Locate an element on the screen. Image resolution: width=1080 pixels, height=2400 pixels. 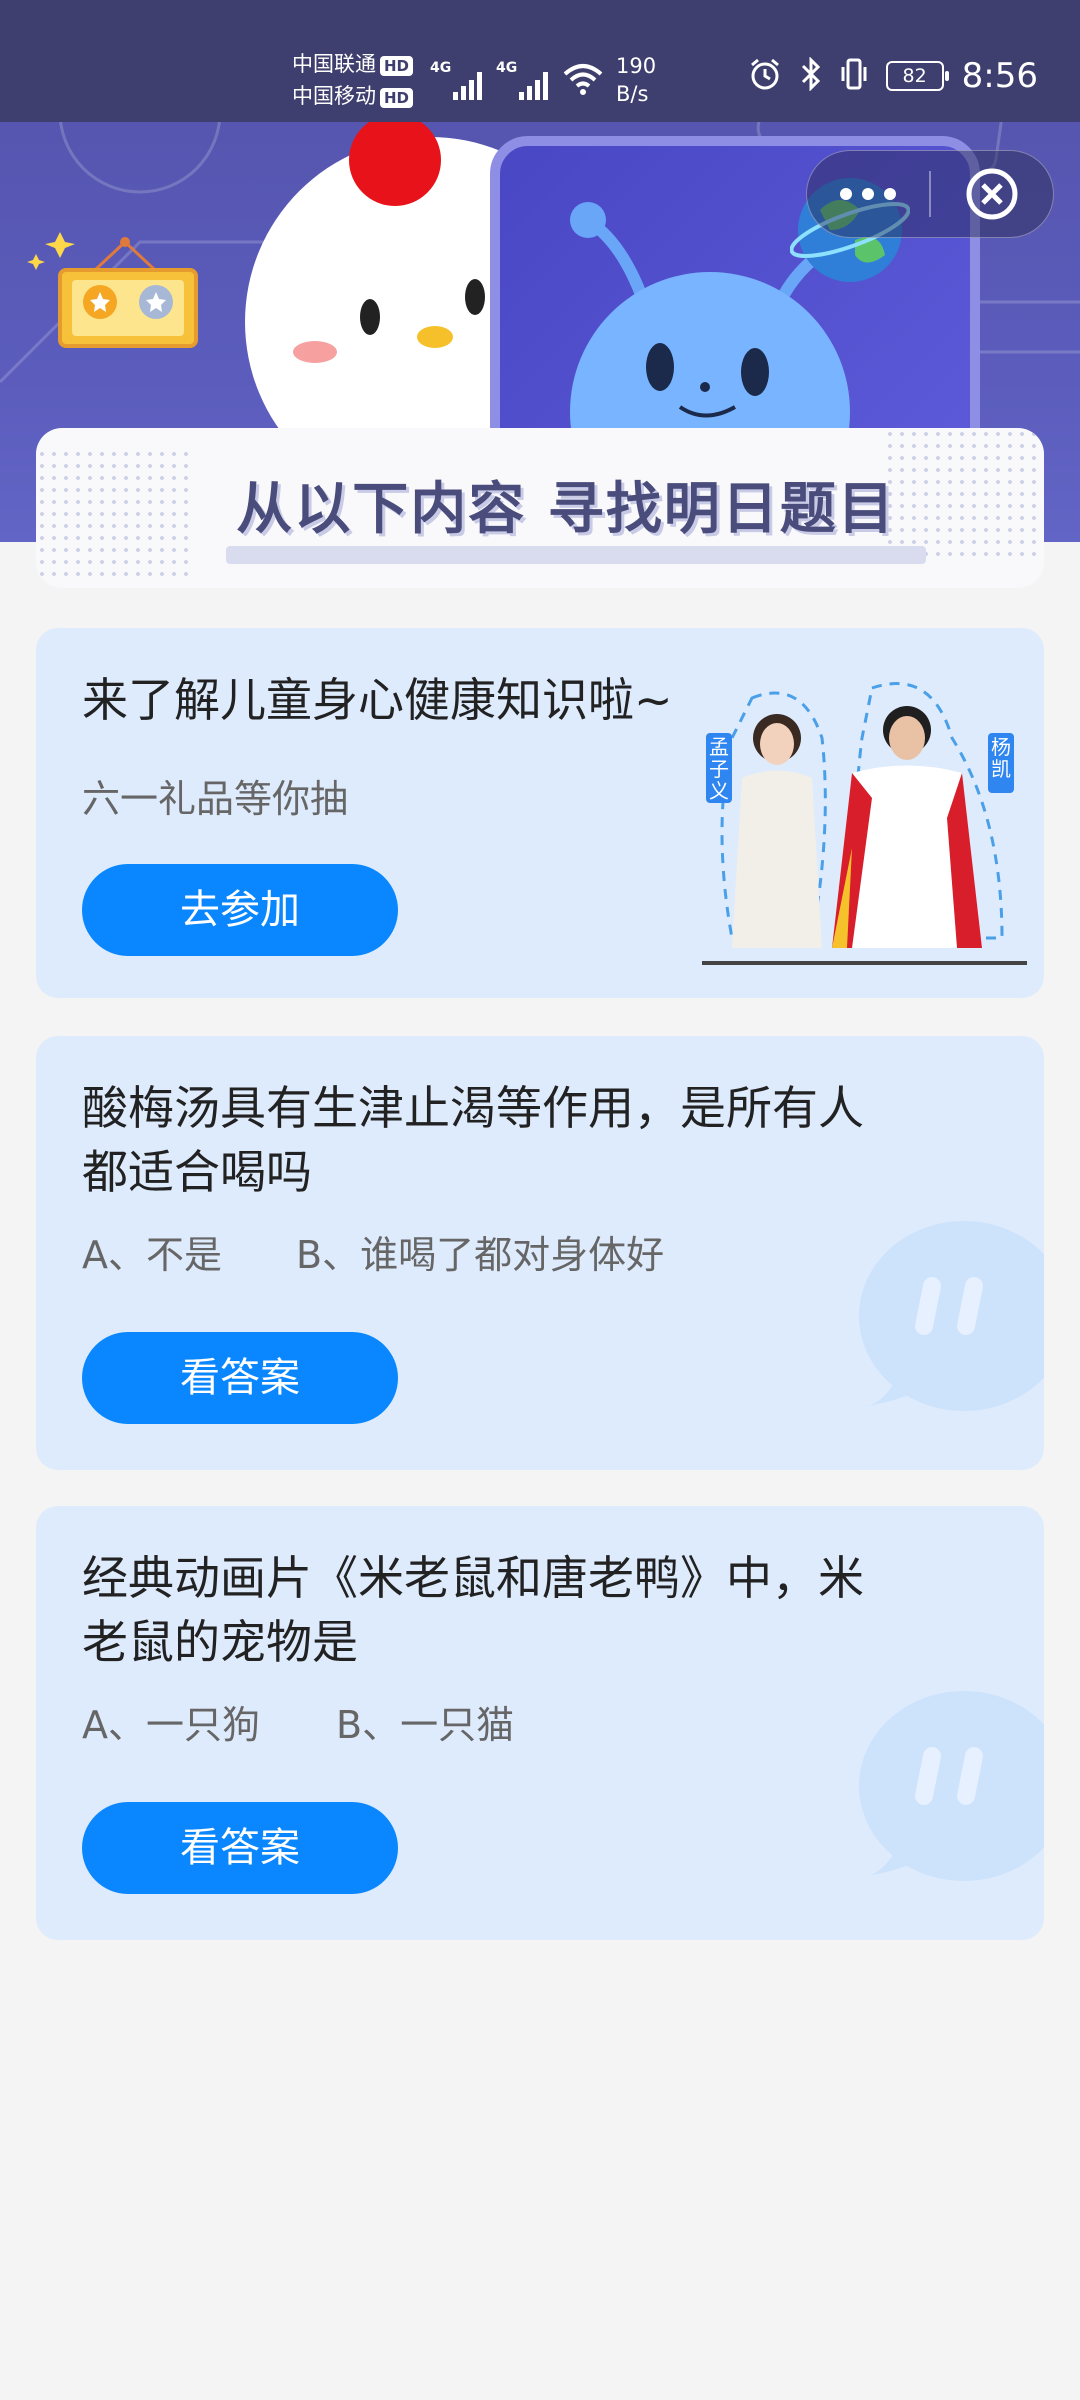
question-option-a: A、一只狗 is located at coordinates (171, 1725).